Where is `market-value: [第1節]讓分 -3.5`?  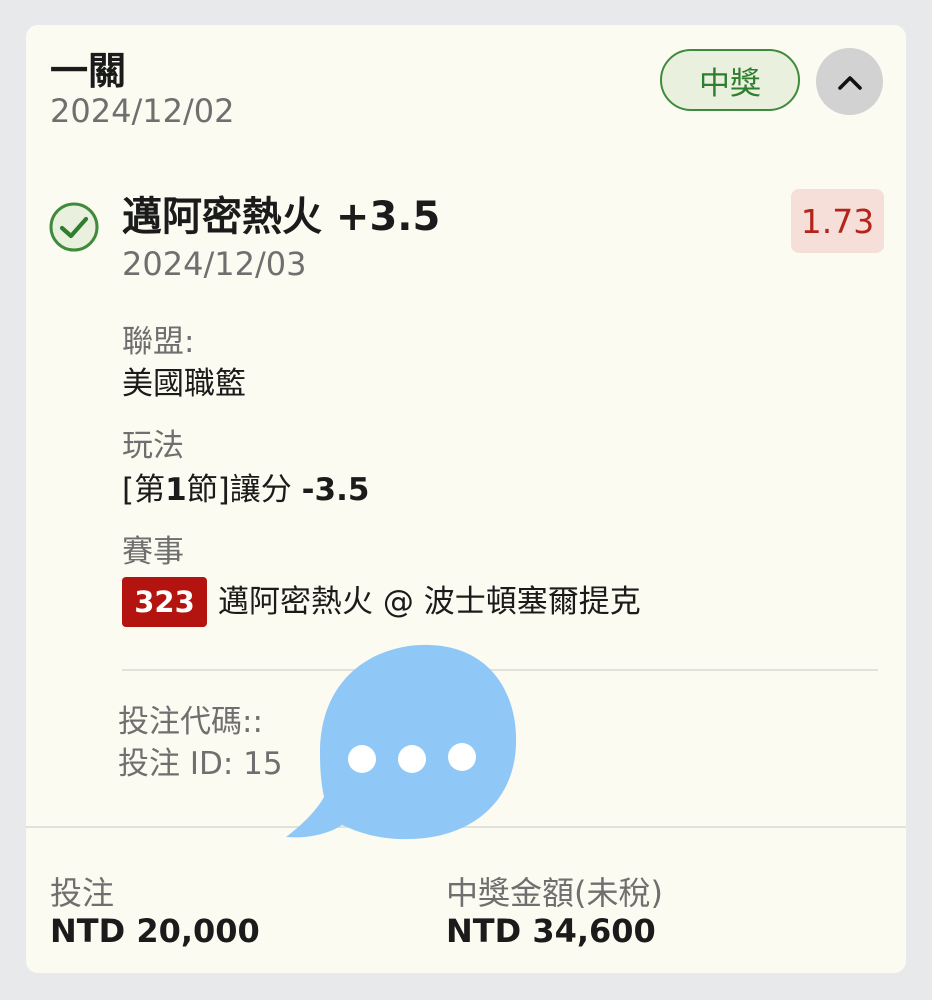
market-value: [第1節]讓分 -3.5 is located at coordinates (245, 490).